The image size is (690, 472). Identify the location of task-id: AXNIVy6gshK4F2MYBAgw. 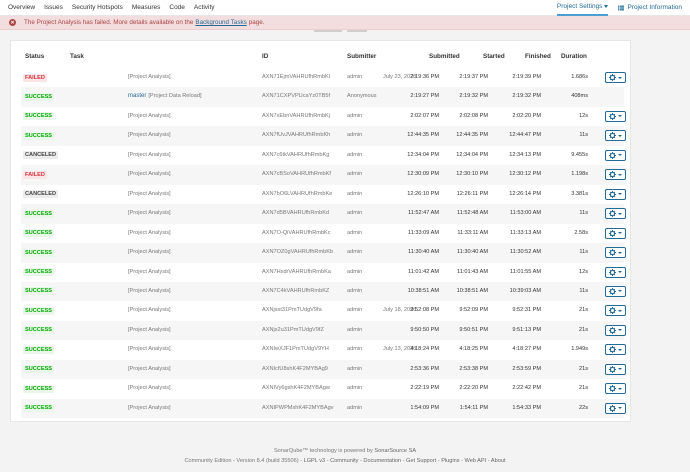
(296, 388).